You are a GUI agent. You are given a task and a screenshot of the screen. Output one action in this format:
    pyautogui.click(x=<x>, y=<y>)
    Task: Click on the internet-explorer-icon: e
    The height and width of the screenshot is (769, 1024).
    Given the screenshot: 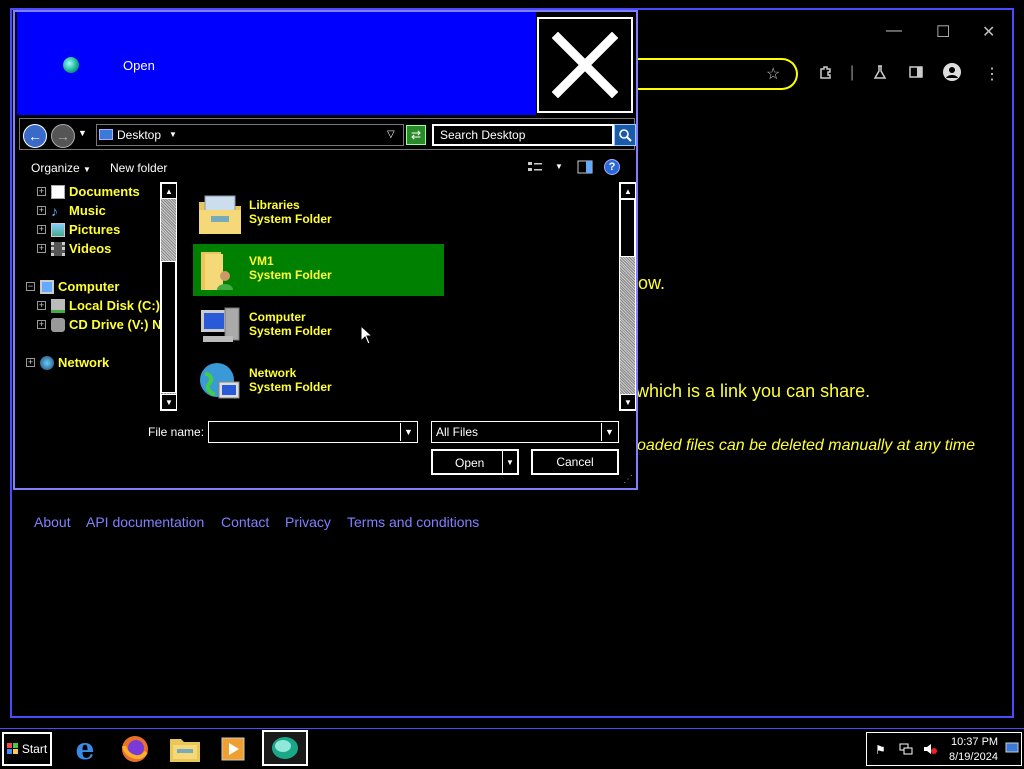 What is the action you would take?
    pyautogui.click(x=85, y=749)
    